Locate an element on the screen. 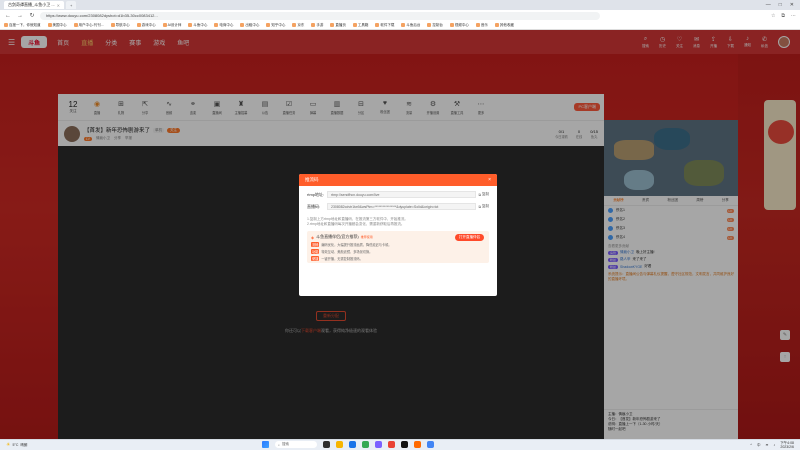 This screenshot has height=450, width=800. douyu-app-icon is located at coordinates (417, 444).